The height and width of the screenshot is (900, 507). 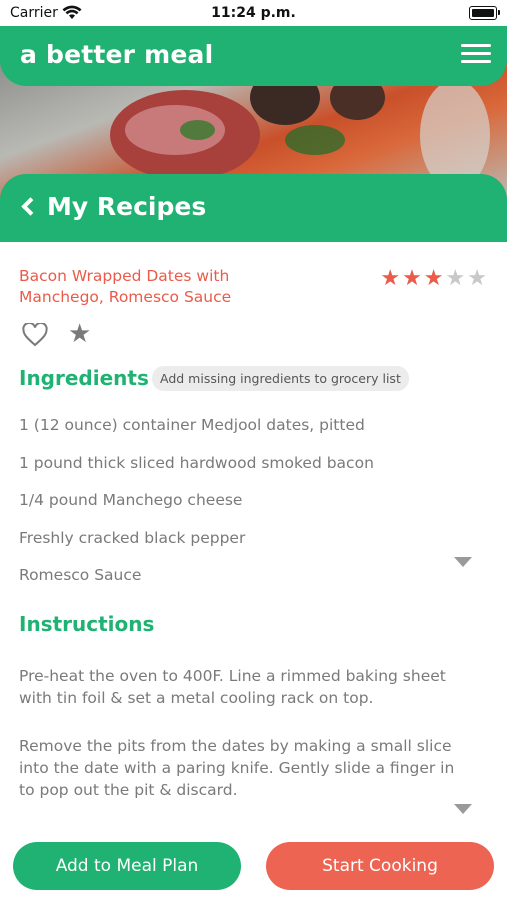 What do you see at coordinates (463, 809) in the screenshot?
I see `expand-instructions-icon` at bounding box center [463, 809].